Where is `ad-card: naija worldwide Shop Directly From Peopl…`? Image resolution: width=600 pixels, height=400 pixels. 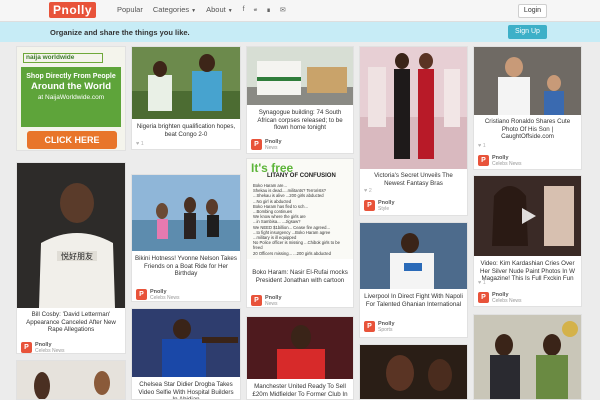 ad-card: naija worldwide Shop Directly From Peopl… is located at coordinates (71, 98).